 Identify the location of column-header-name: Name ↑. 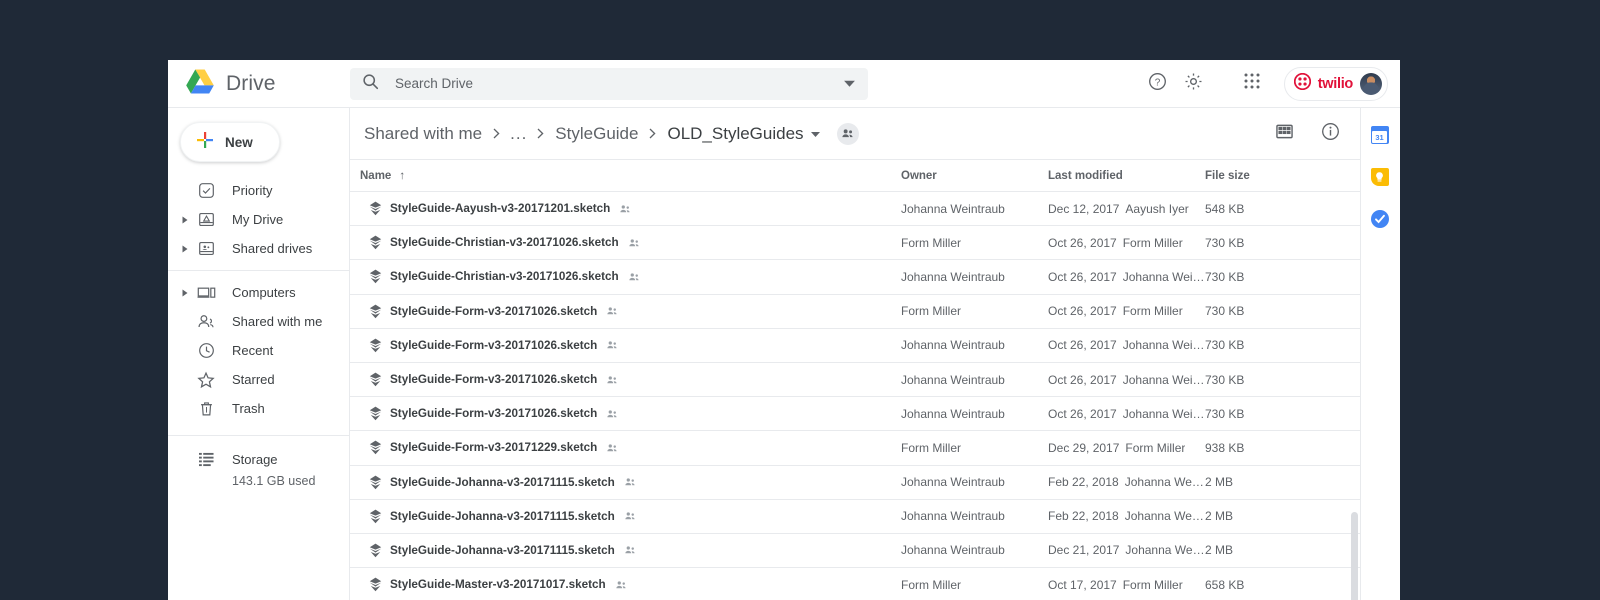
(625, 176).